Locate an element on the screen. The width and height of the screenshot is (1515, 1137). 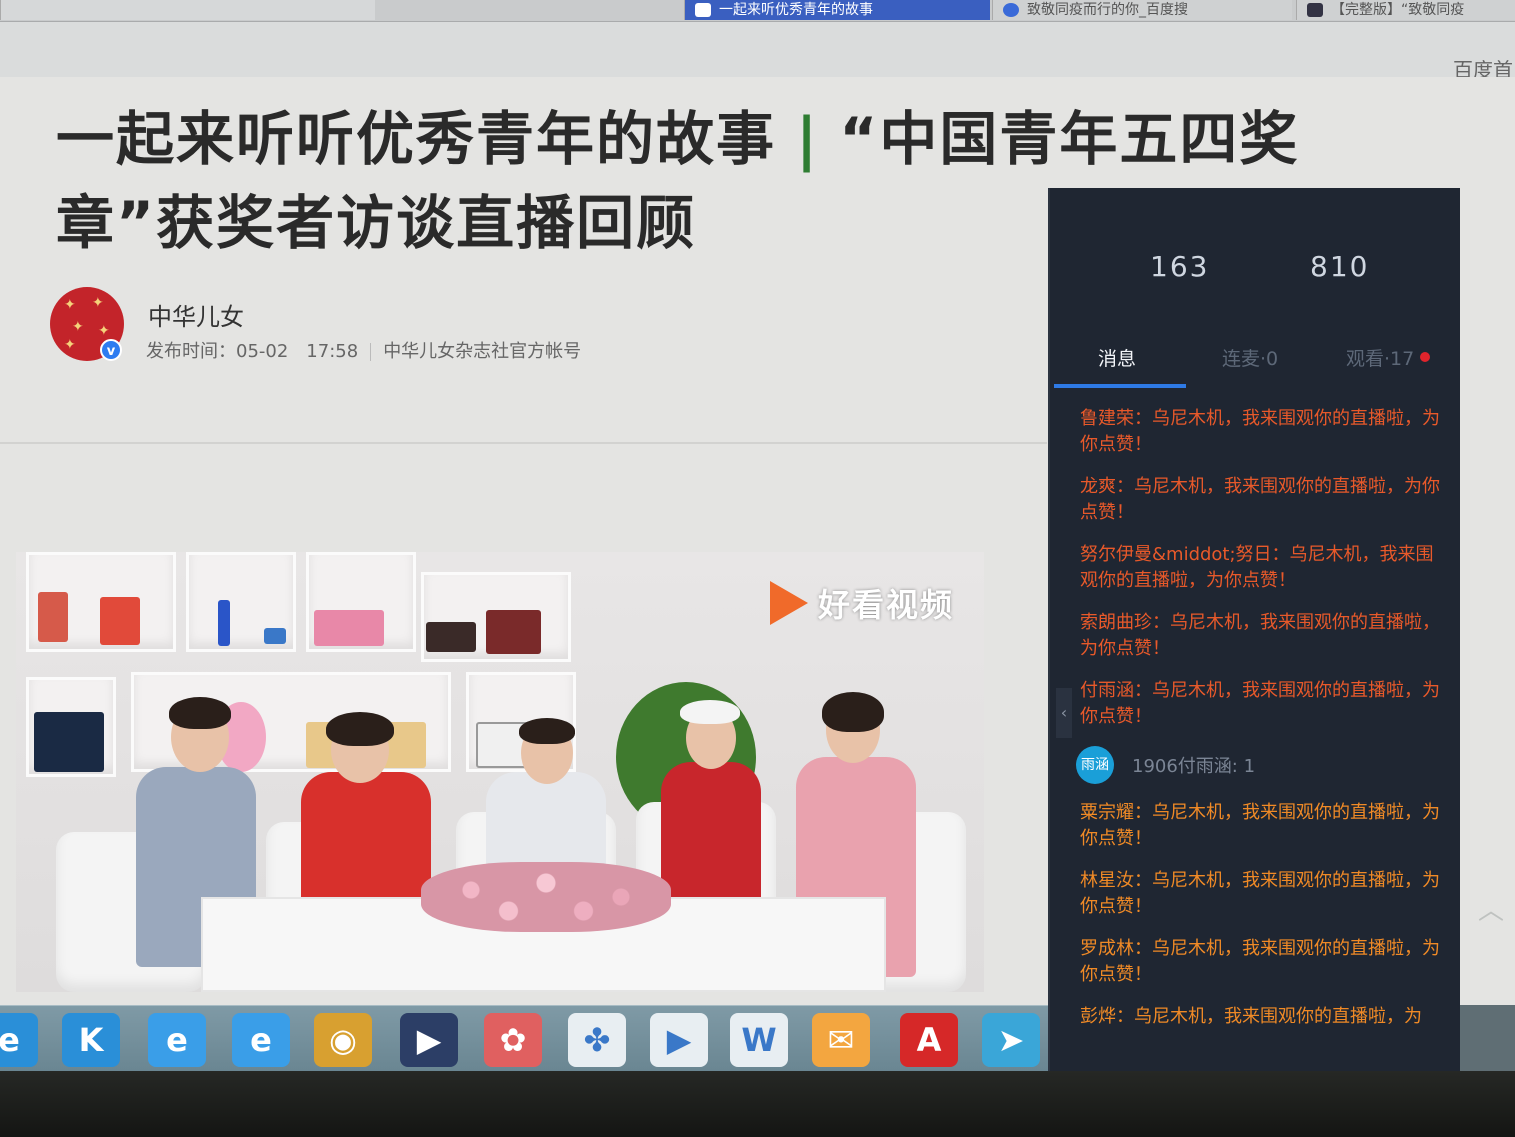
chat-message: 林星汝：乌尼木机，我来围观你的直播啦，为你点赞！ is located at coordinates (1260, 893).